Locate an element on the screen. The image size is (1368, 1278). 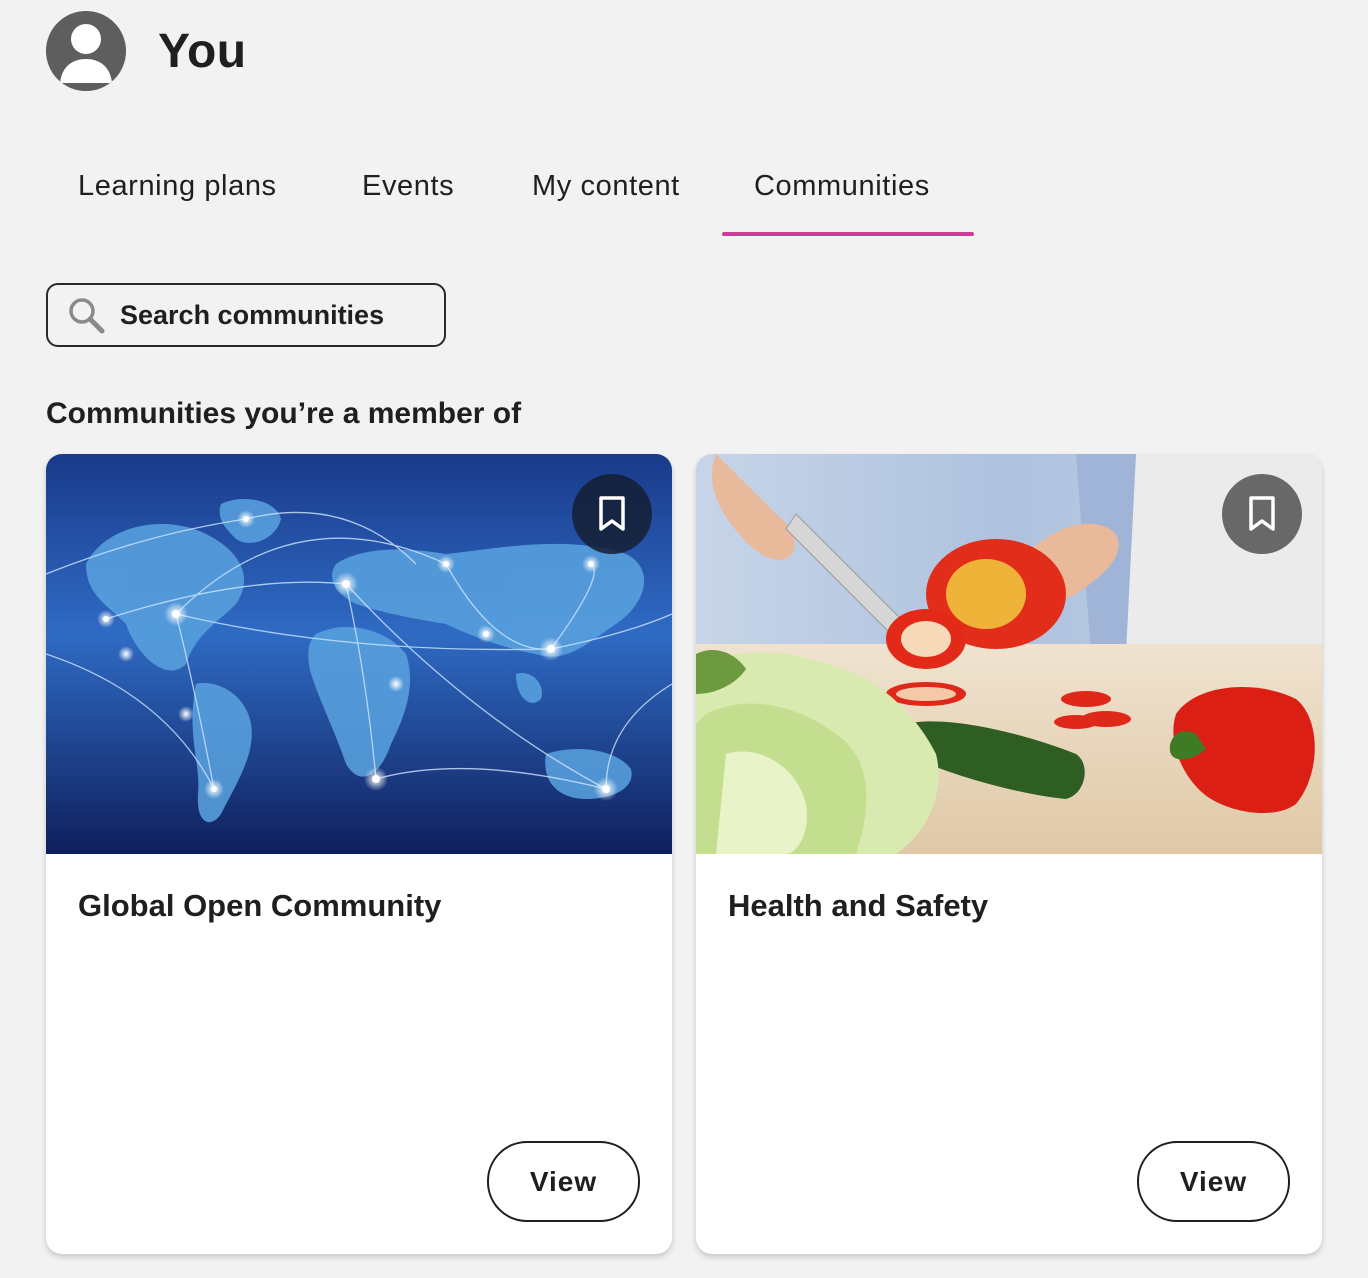
tab-communities: Communities is located at coordinates (848, 193).